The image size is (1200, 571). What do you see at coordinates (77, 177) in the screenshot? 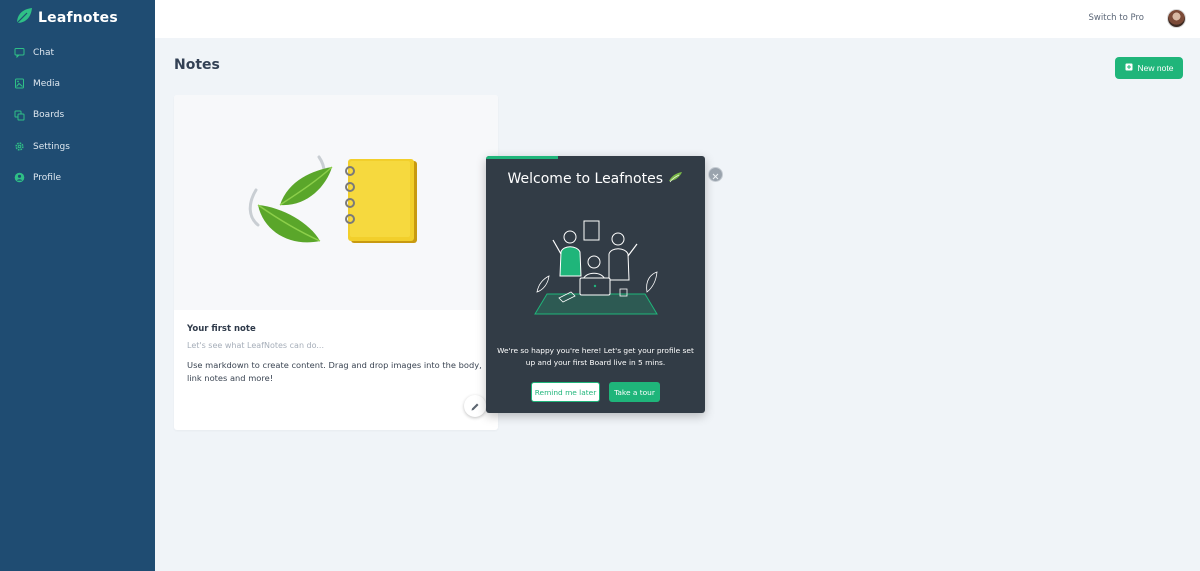
I see `sidebar-item-profile: Profile` at bounding box center [77, 177].